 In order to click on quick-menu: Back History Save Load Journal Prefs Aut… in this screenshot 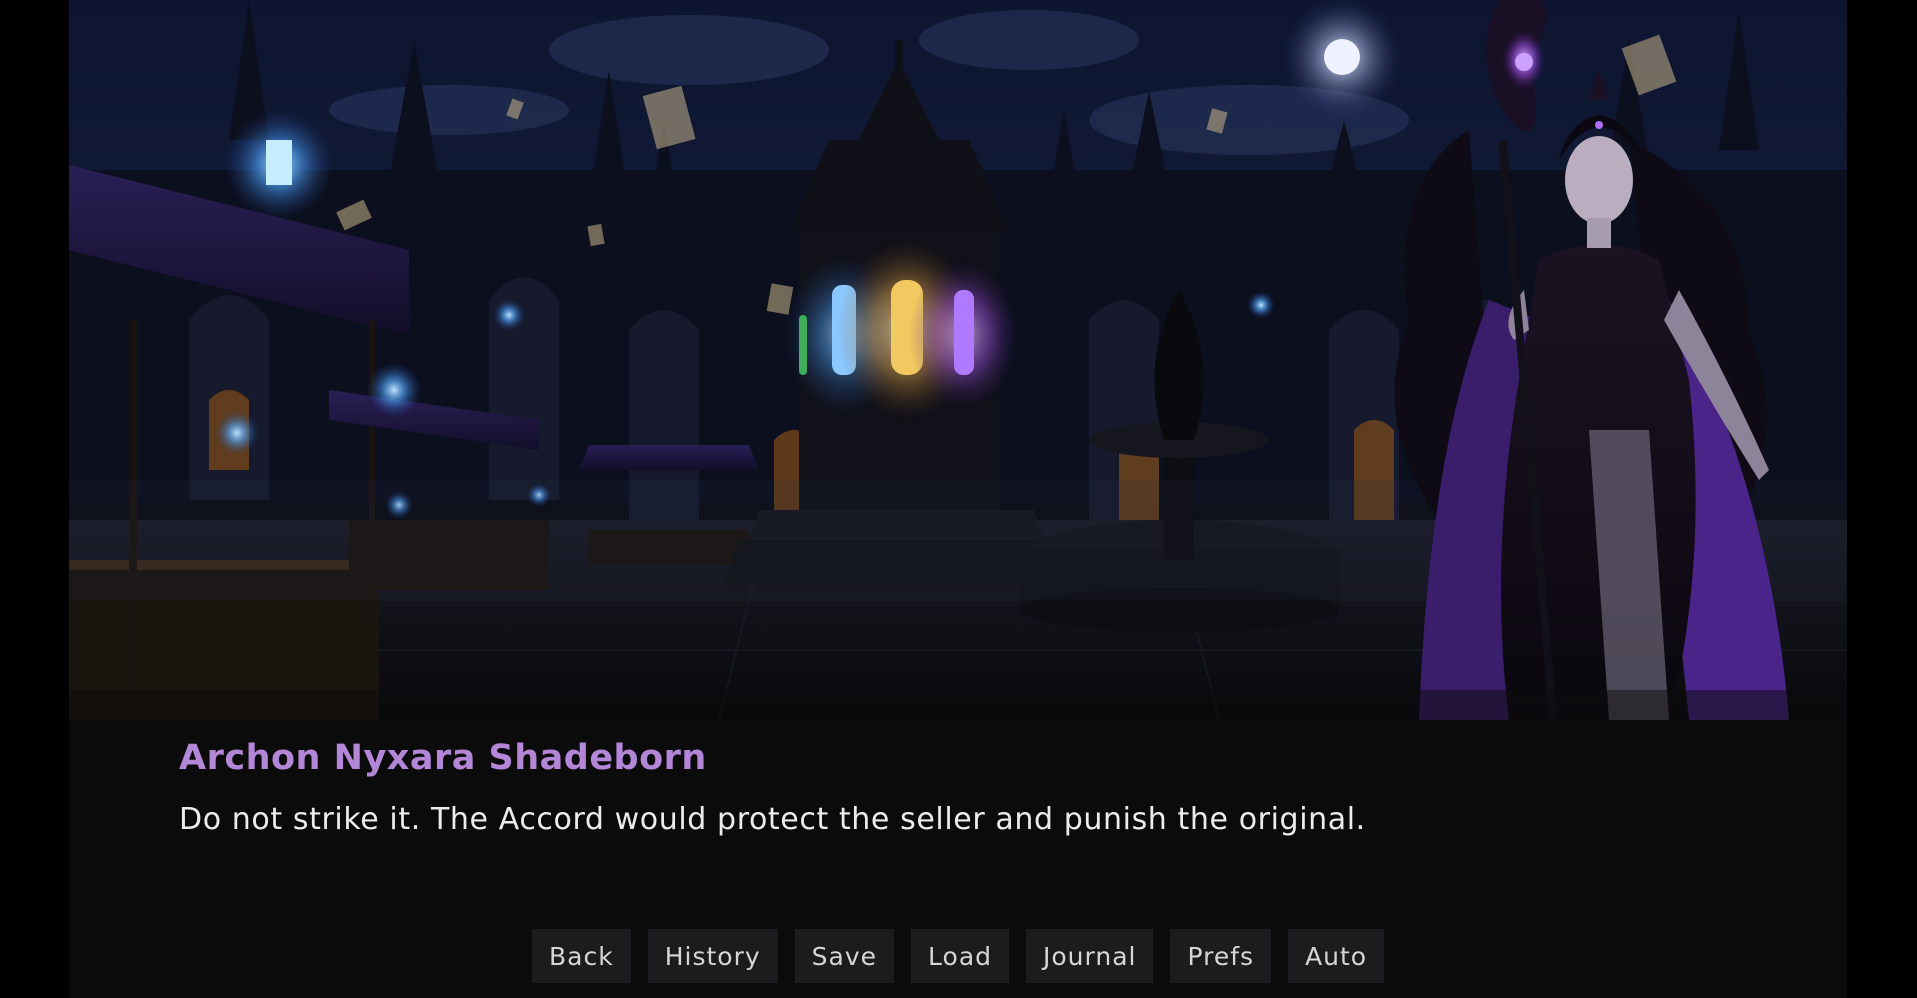, I will do `click(958, 956)`.